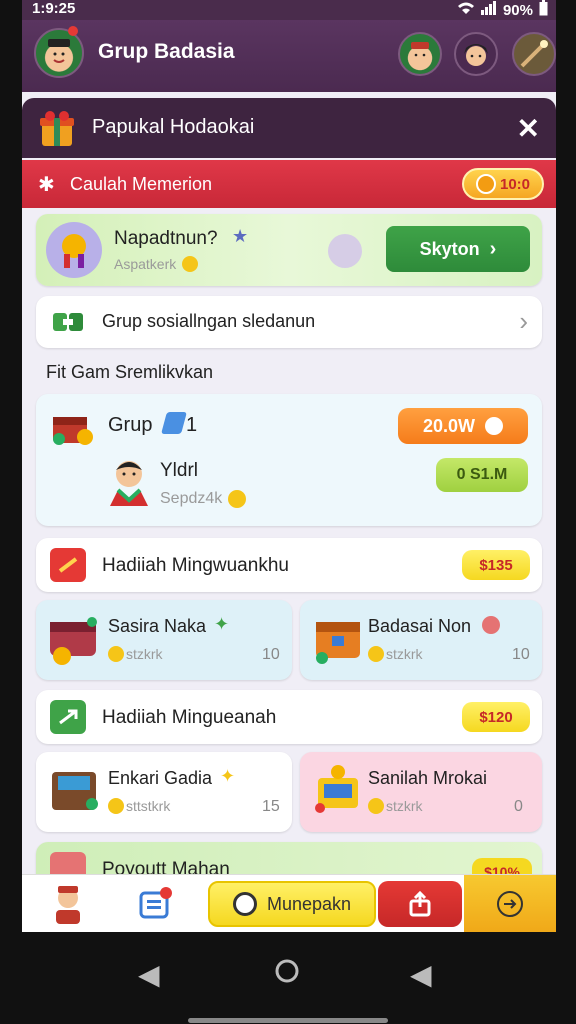  I want to click on event-banner-badge: 10:0, so click(503, 184).